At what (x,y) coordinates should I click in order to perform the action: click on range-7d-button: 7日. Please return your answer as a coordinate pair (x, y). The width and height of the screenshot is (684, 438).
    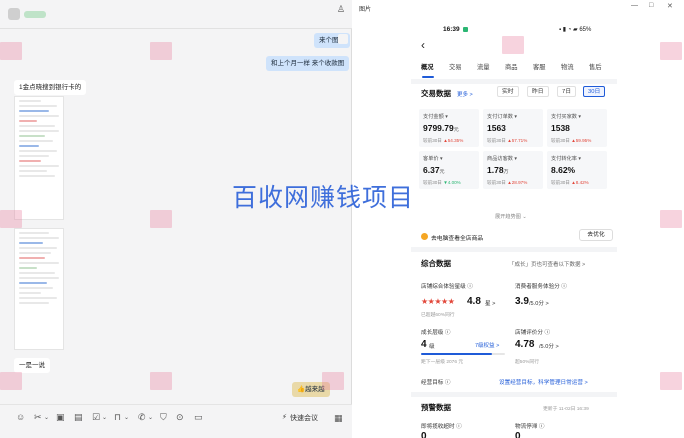
    Looking at the image, I should click on (567, 91).